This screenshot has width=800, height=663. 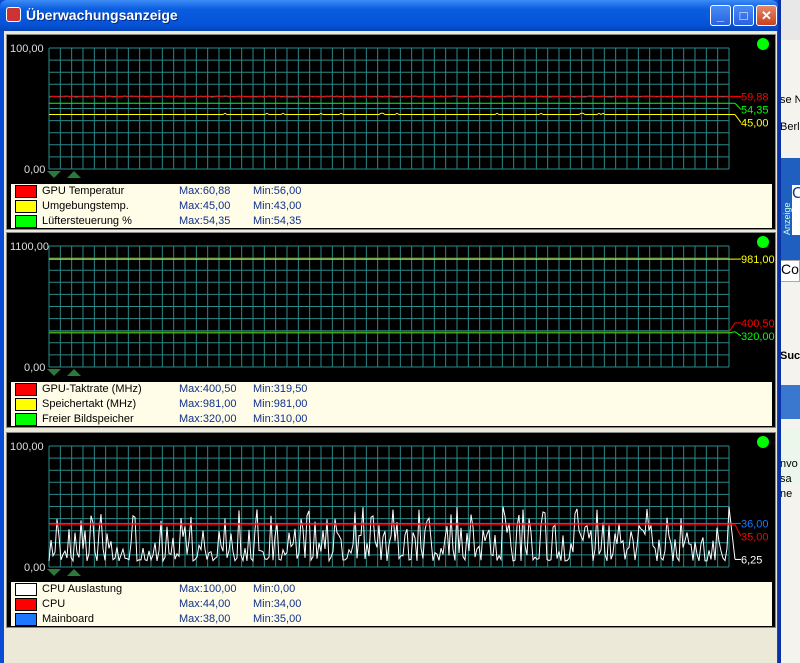 I want to click on bg-text: C, so click(x=796, y=210).